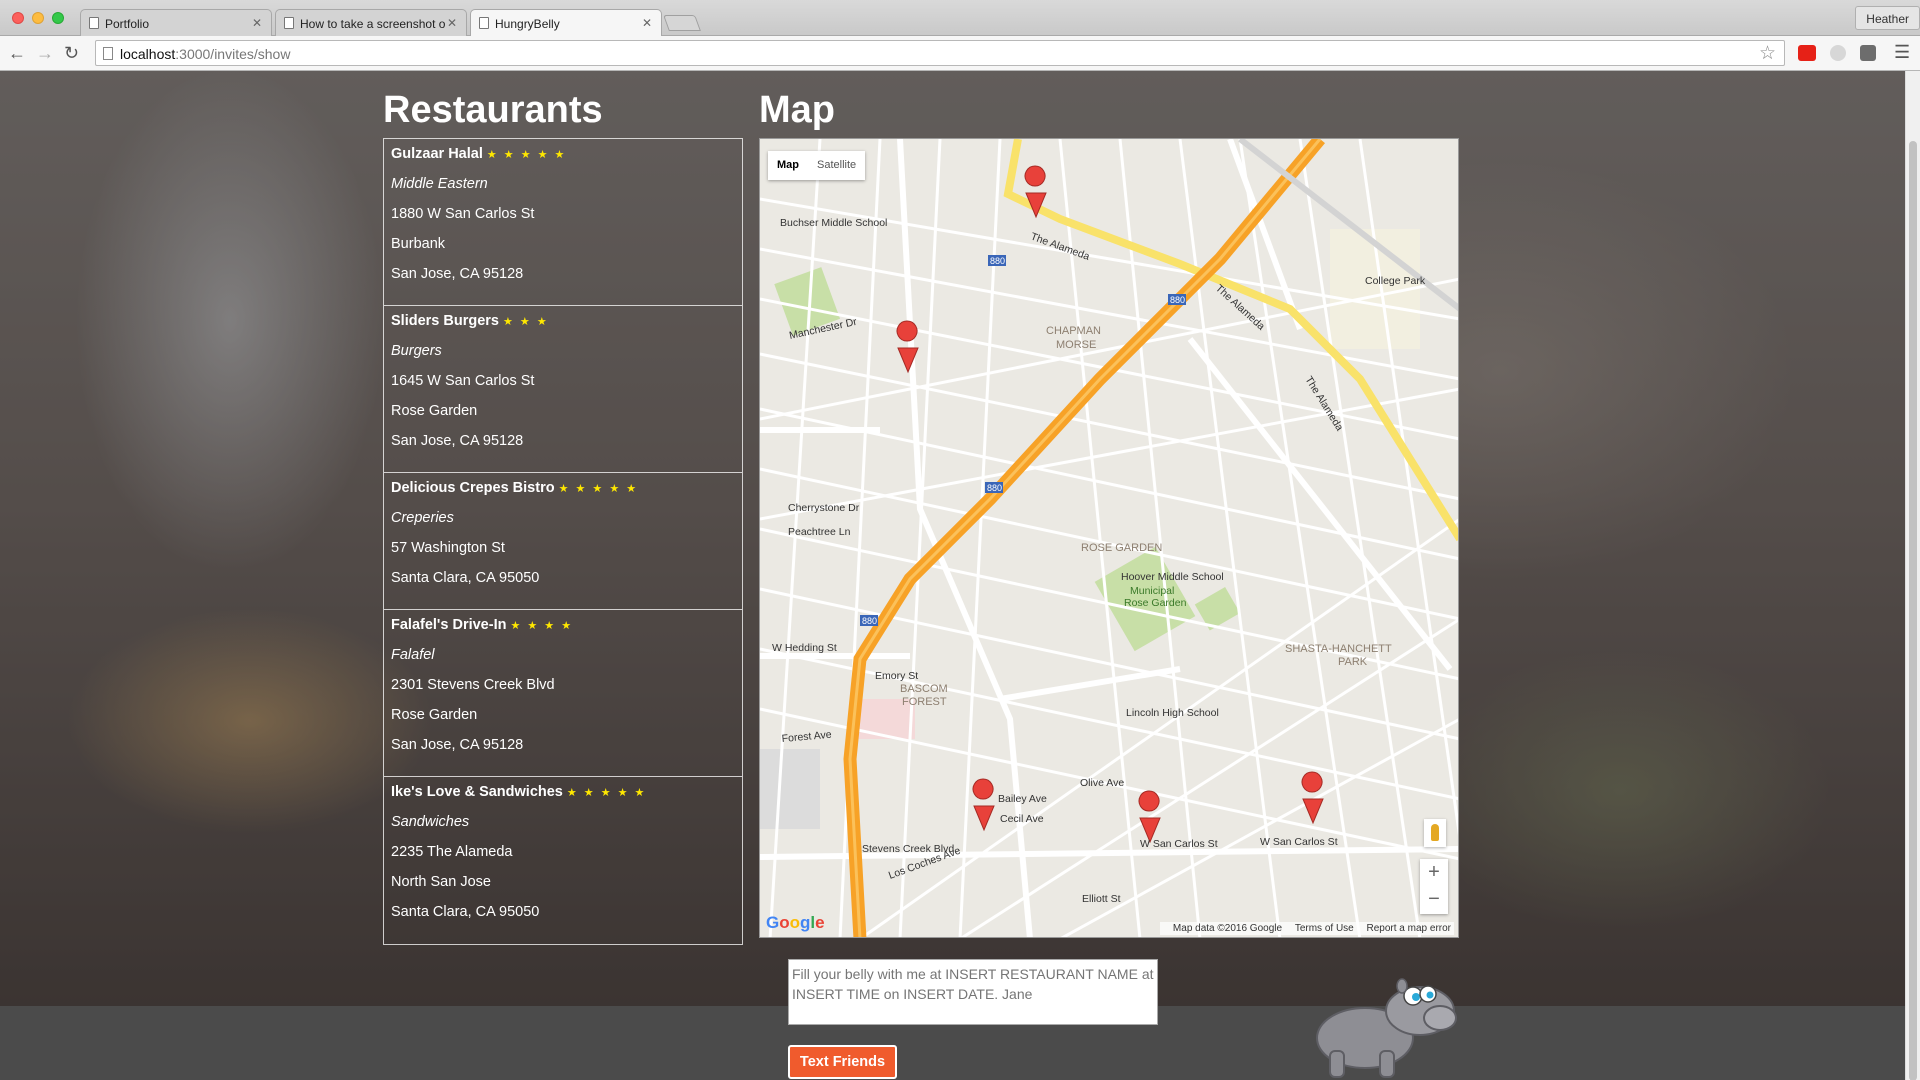 This screenshot has height=1080, width=1920. What do you see at coordinates (833, 223) in the screenshot?
I see `map-label: Buchser Middle School` at bounding box center [833, 223].